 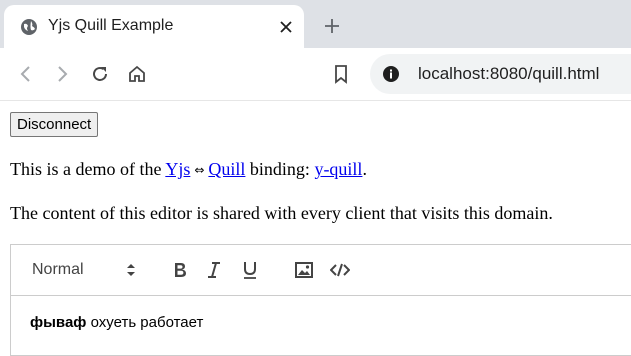 What do you see at coordinates (131, 270) in the screenshot?
I see `select-arrows-icon` at bounding box center [131, 270].